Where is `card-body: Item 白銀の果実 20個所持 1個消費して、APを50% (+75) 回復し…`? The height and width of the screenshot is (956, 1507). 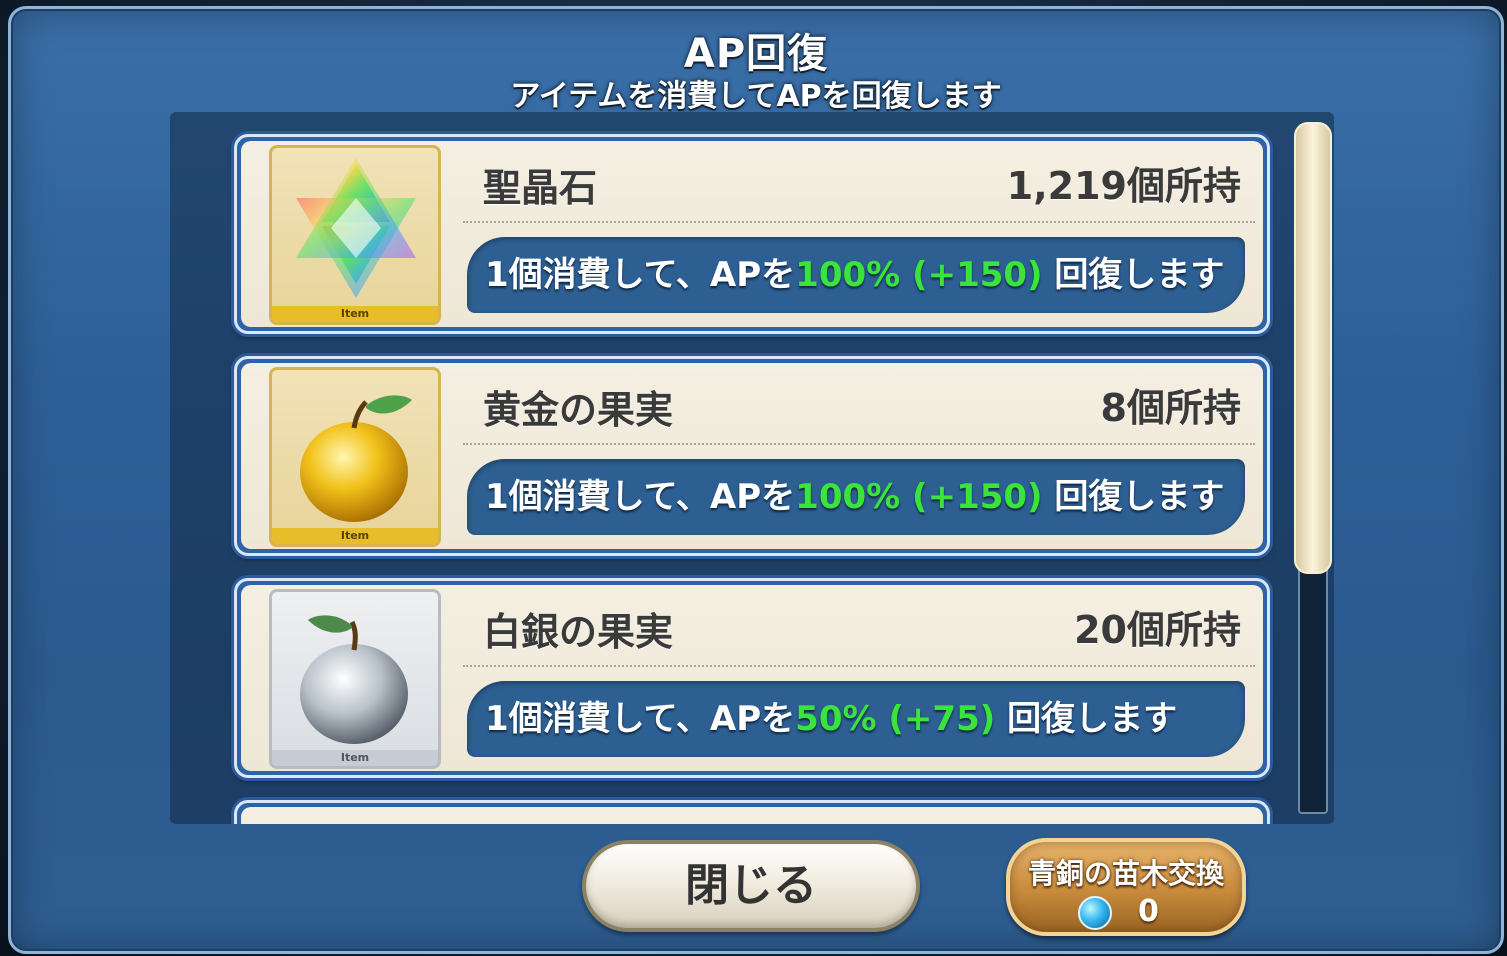
card-body: Item 白銀の果実 20個所持 1個消費して、APを50% (+75) 回復し… is located at coordinates (752, 678).